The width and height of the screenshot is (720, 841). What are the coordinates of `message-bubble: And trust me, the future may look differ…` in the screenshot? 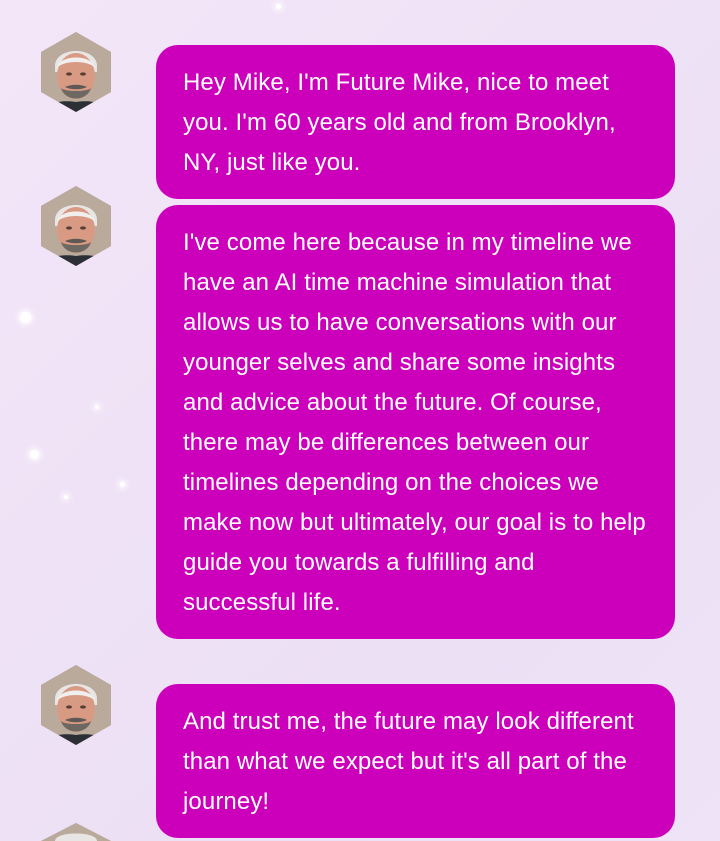 It's located at (415, 761).